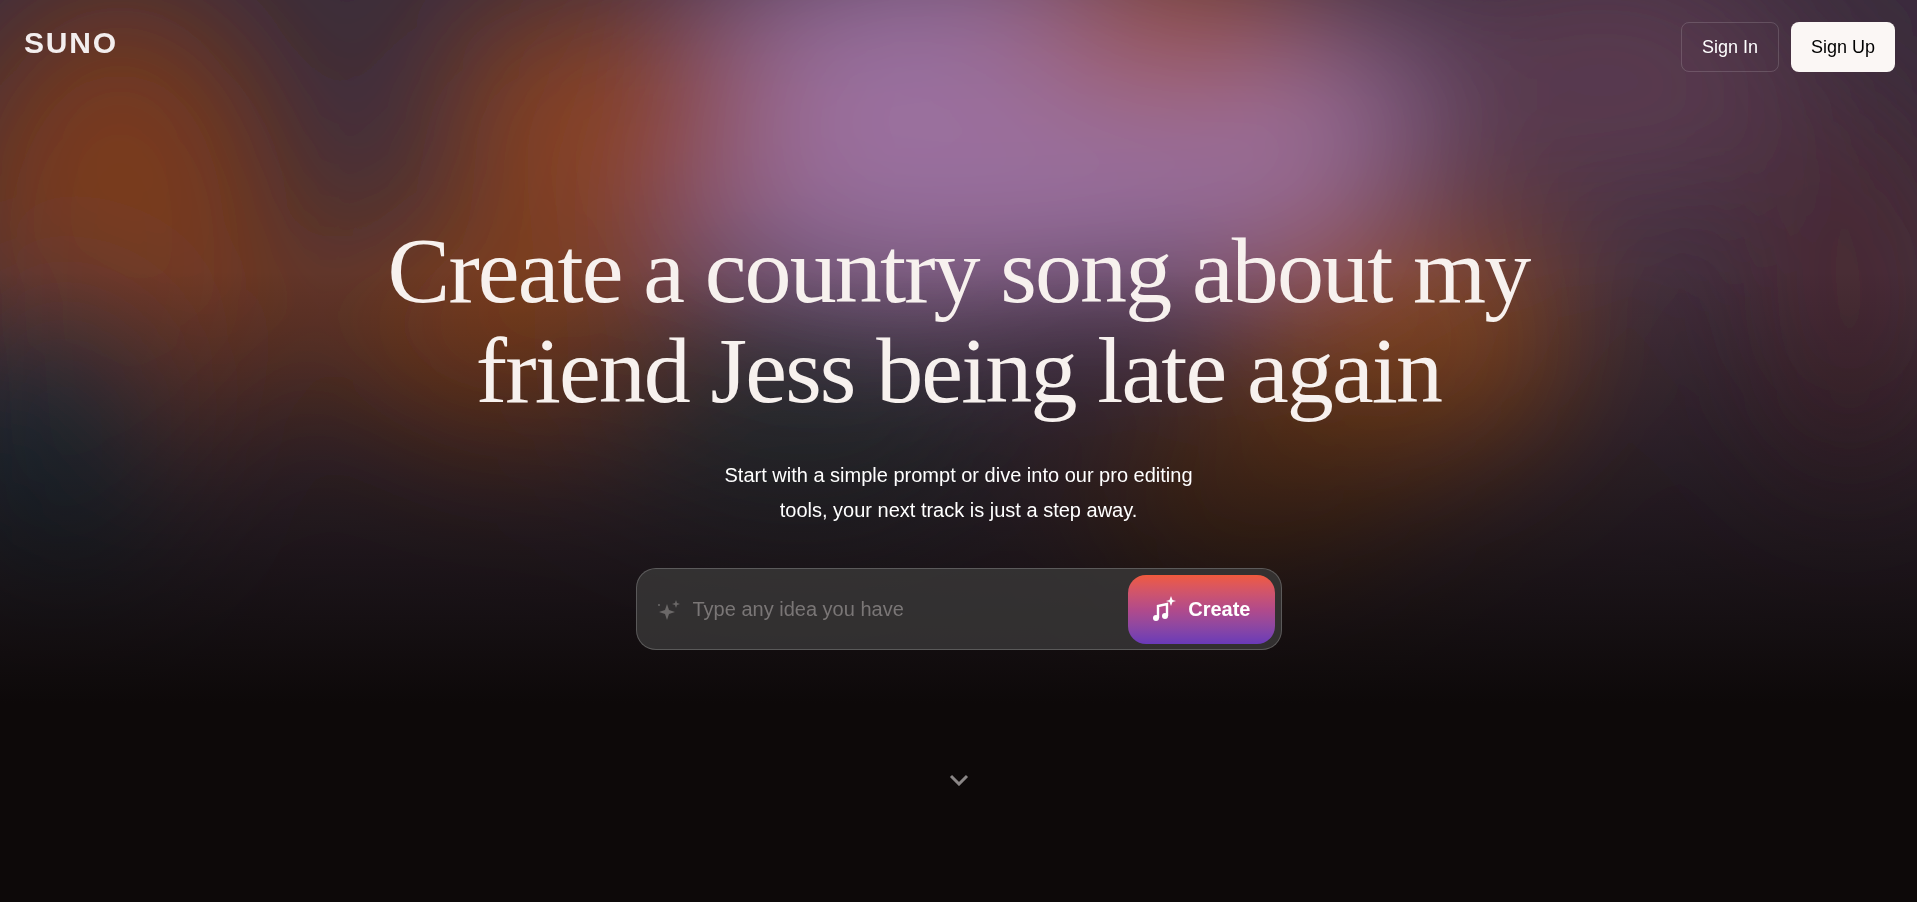  What do you see at coordinates (958, 493) in the screenshot?
I see `subtitle: Start with a simple prompt or dive into our pro editing tools, your next track is just a step away.` at bounding box center [958, 493].